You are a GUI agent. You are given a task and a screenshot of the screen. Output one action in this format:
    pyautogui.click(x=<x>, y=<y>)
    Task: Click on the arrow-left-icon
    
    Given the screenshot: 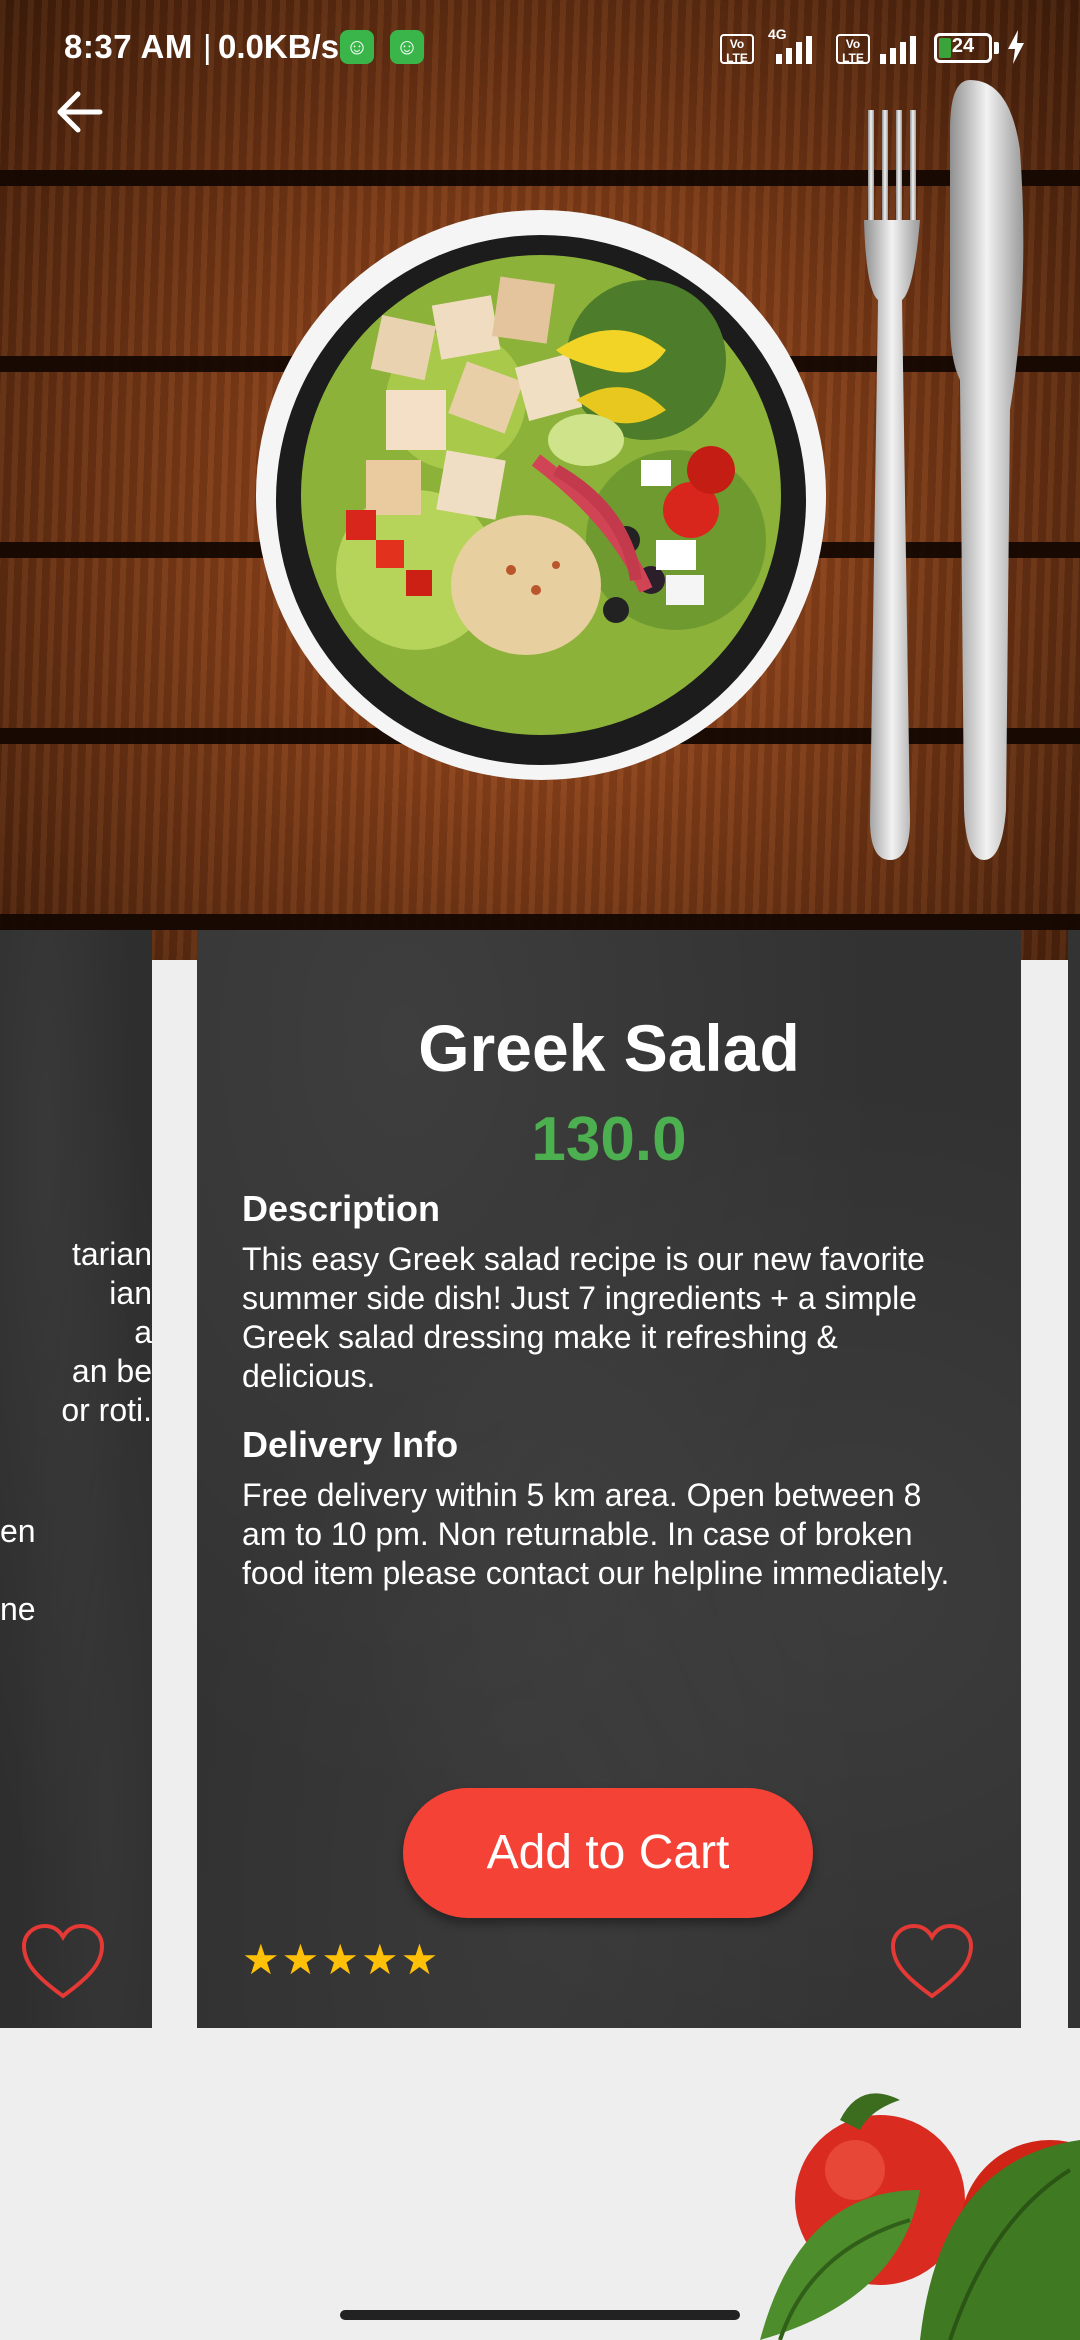 What is the action you would take?
    pyautogui.click(x=80, y=112)
    